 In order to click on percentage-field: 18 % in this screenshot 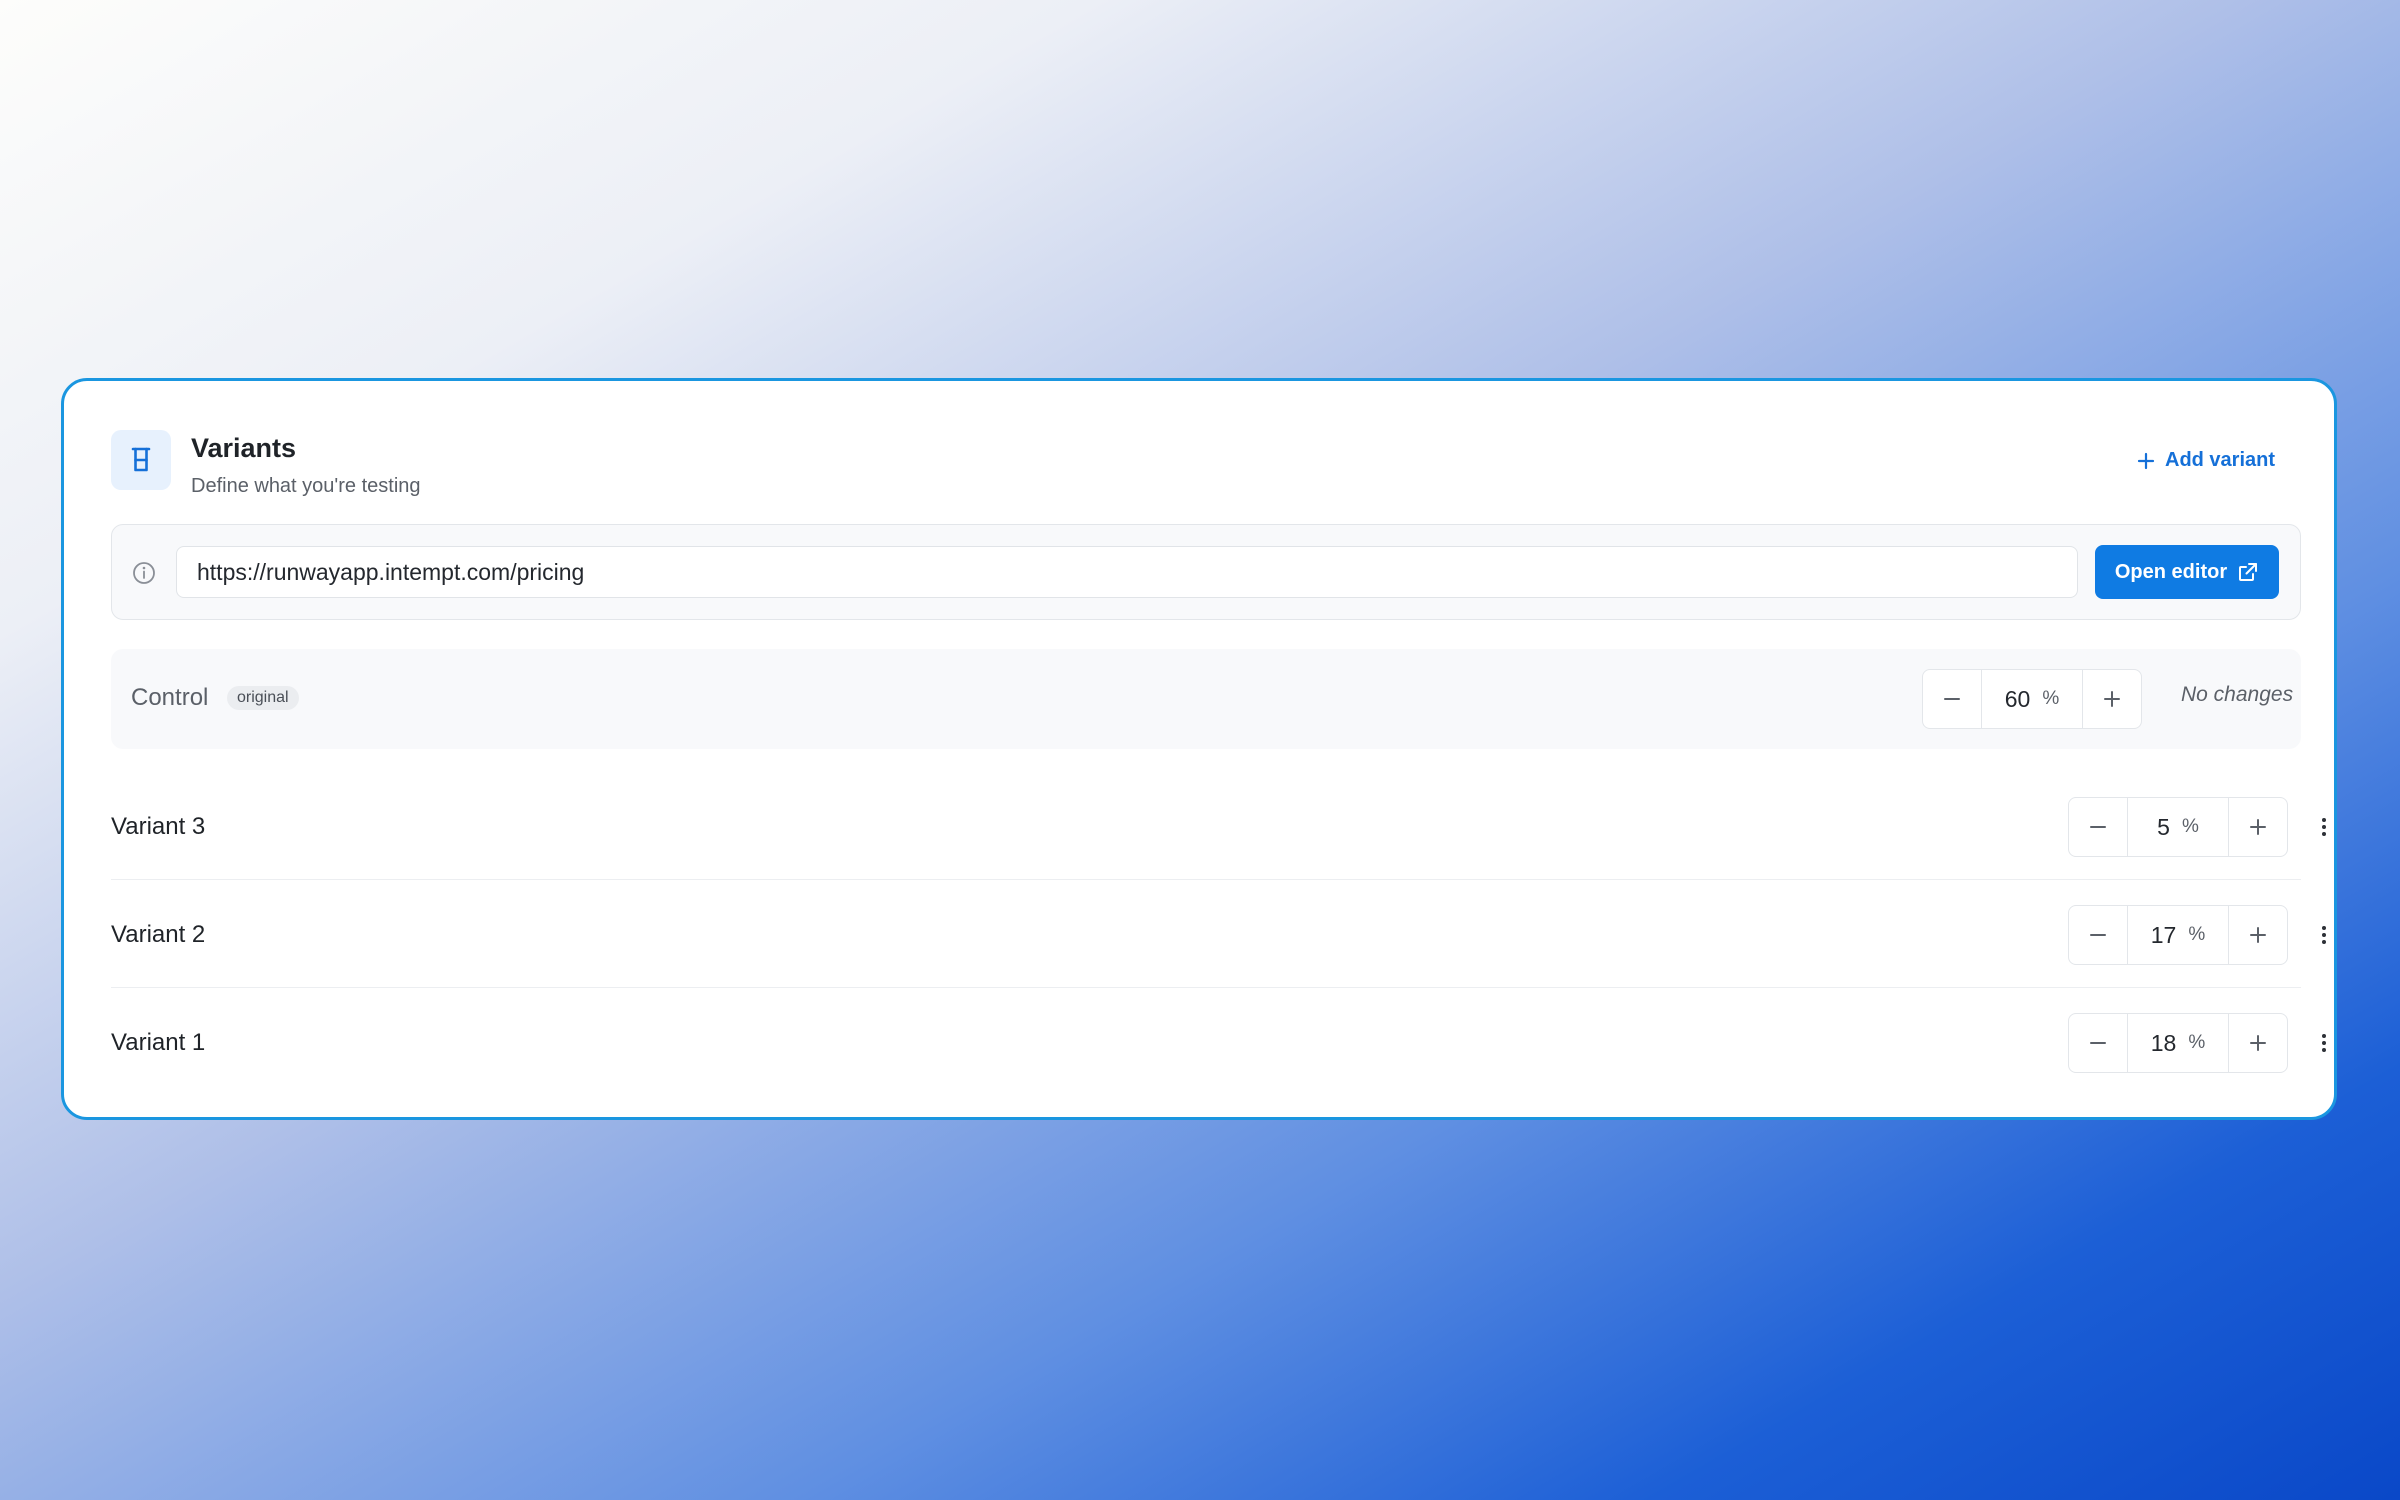, I will do `click(2178, 1043)`.